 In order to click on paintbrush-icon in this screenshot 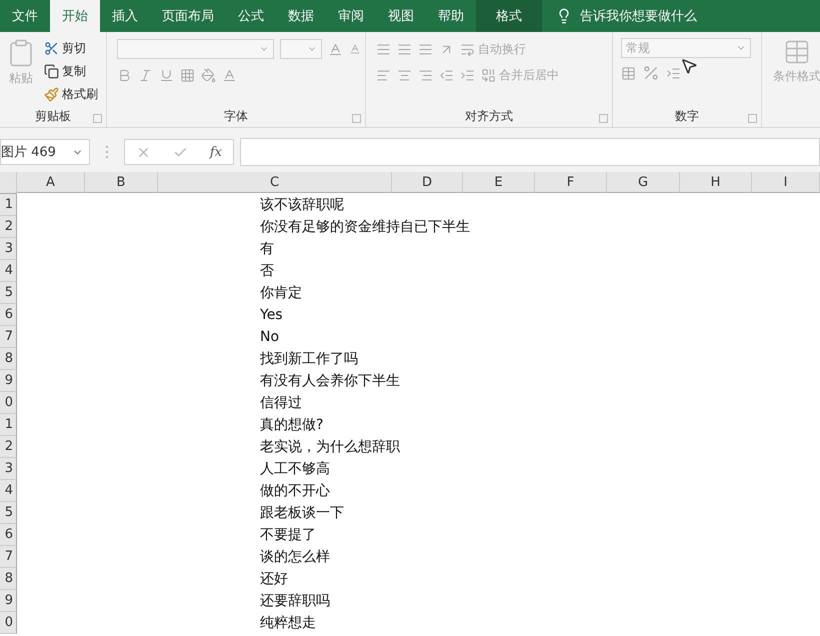, I will do `click(51, 94)`.